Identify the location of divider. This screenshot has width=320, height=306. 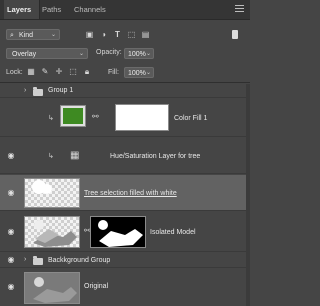
(125, 82).